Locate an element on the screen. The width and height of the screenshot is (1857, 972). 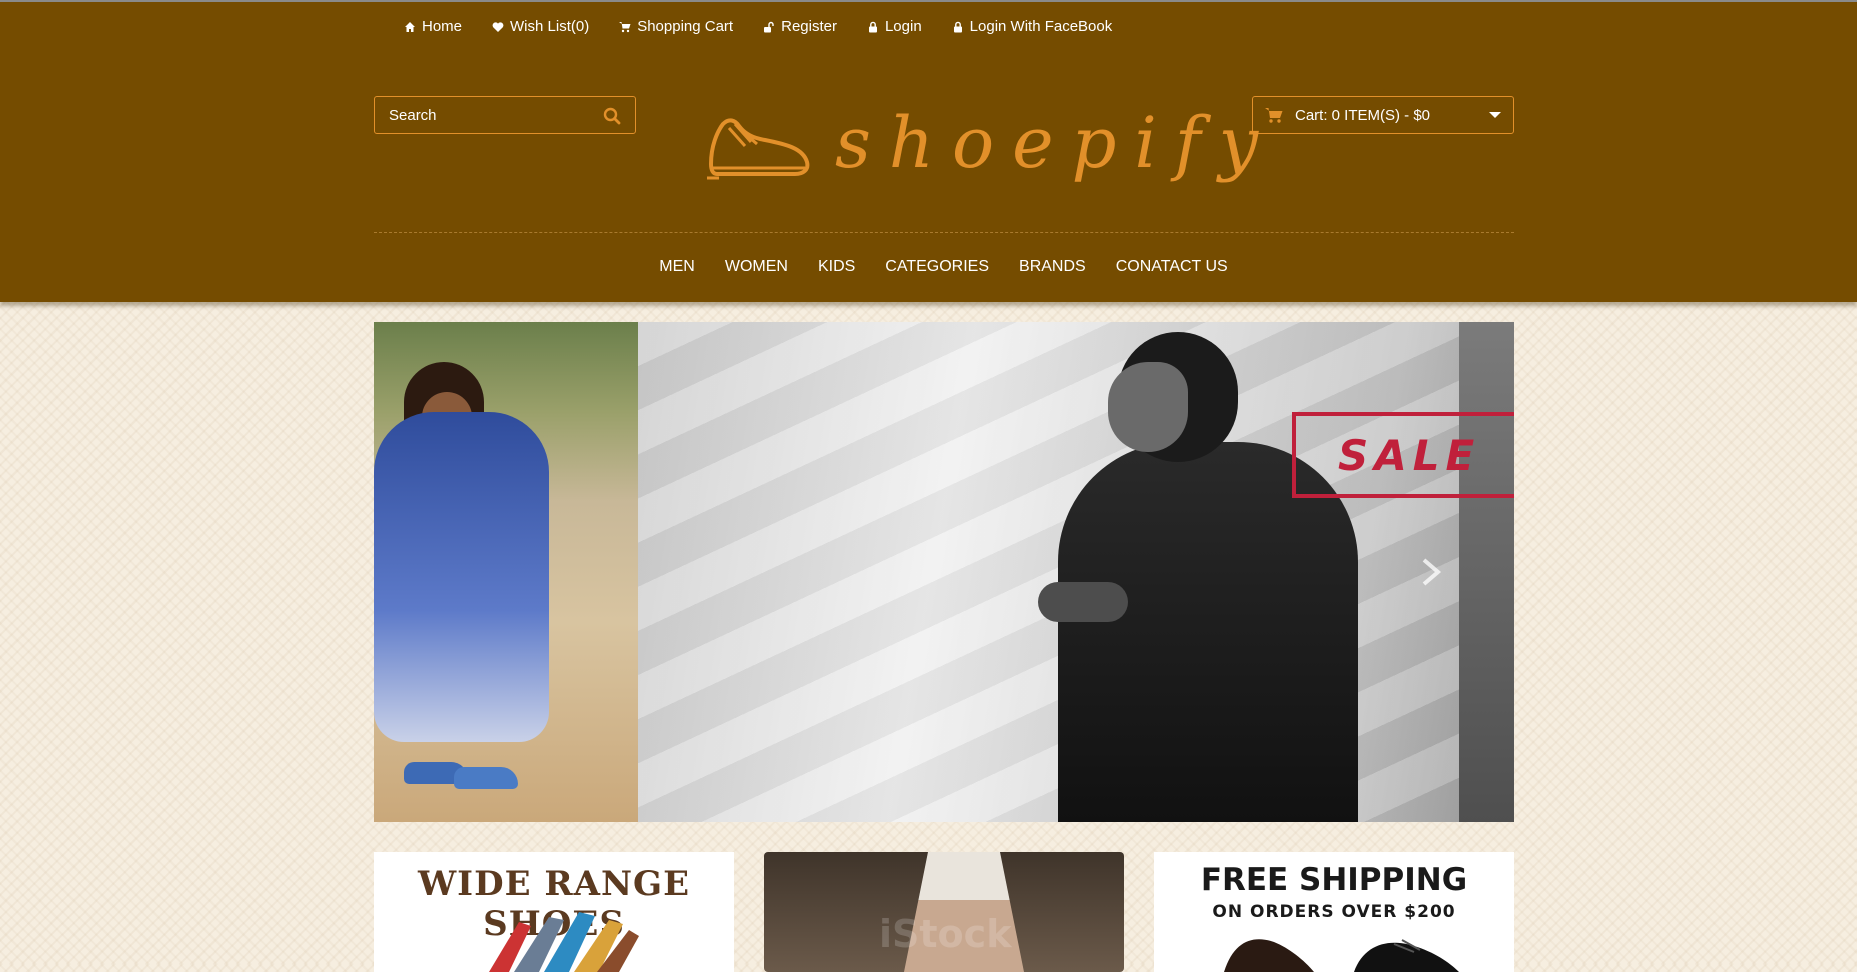
runner-figure is located at coordinates (1198, 572).